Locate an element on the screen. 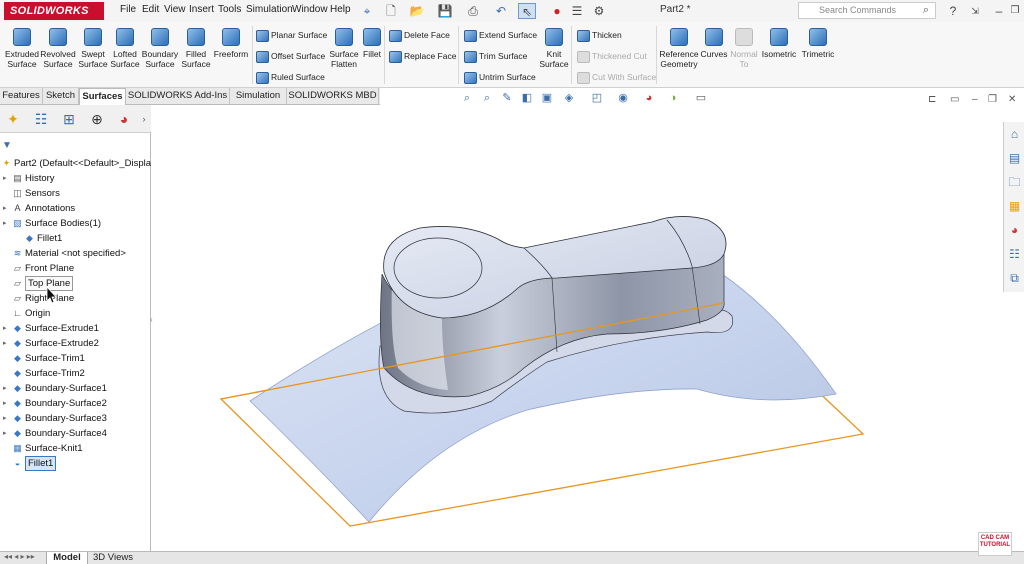 This screenshot has width=1024, height=564. menu-help: Help is located at coordinates (340, 9).